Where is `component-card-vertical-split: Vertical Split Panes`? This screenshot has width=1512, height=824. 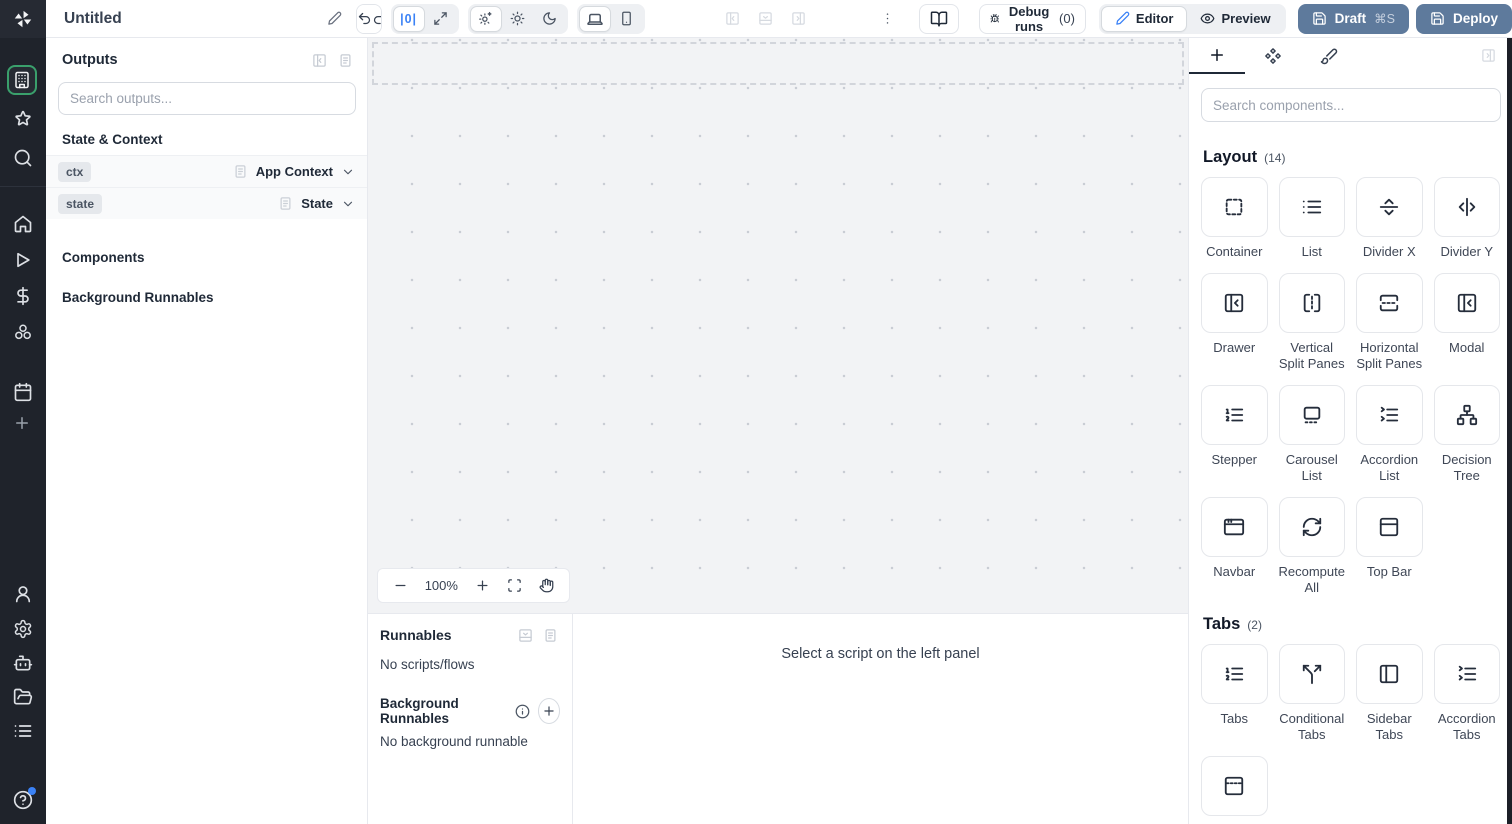
component-card-vertical-split: Vertical Split Panes is located at coordinates (1311, 322).